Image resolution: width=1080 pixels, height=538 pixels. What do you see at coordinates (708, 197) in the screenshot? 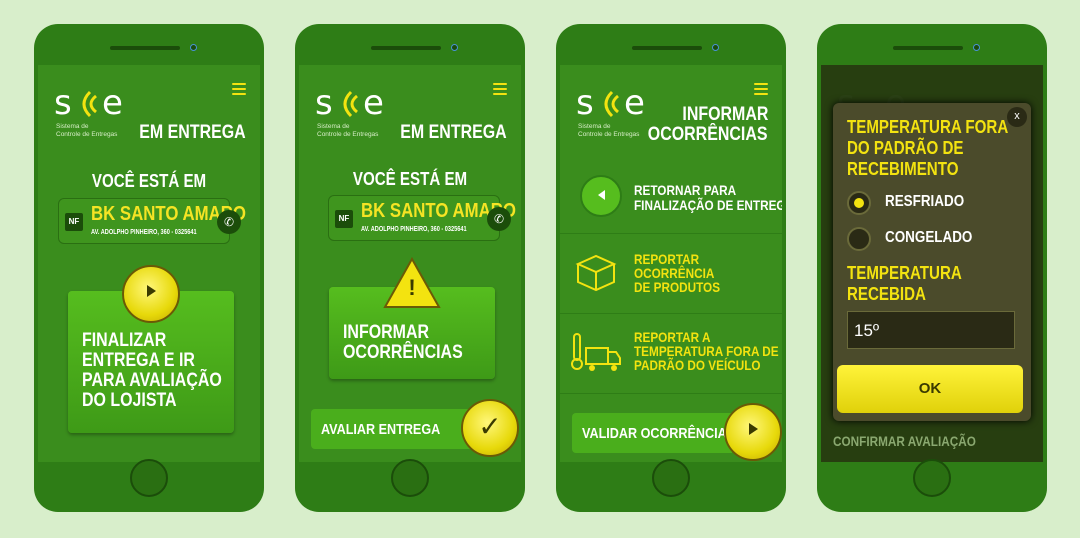
I see `back-label: RETORNAR PARA FINALIZAÇÃO DE ENTREGA` at bounding box center [708, 197].